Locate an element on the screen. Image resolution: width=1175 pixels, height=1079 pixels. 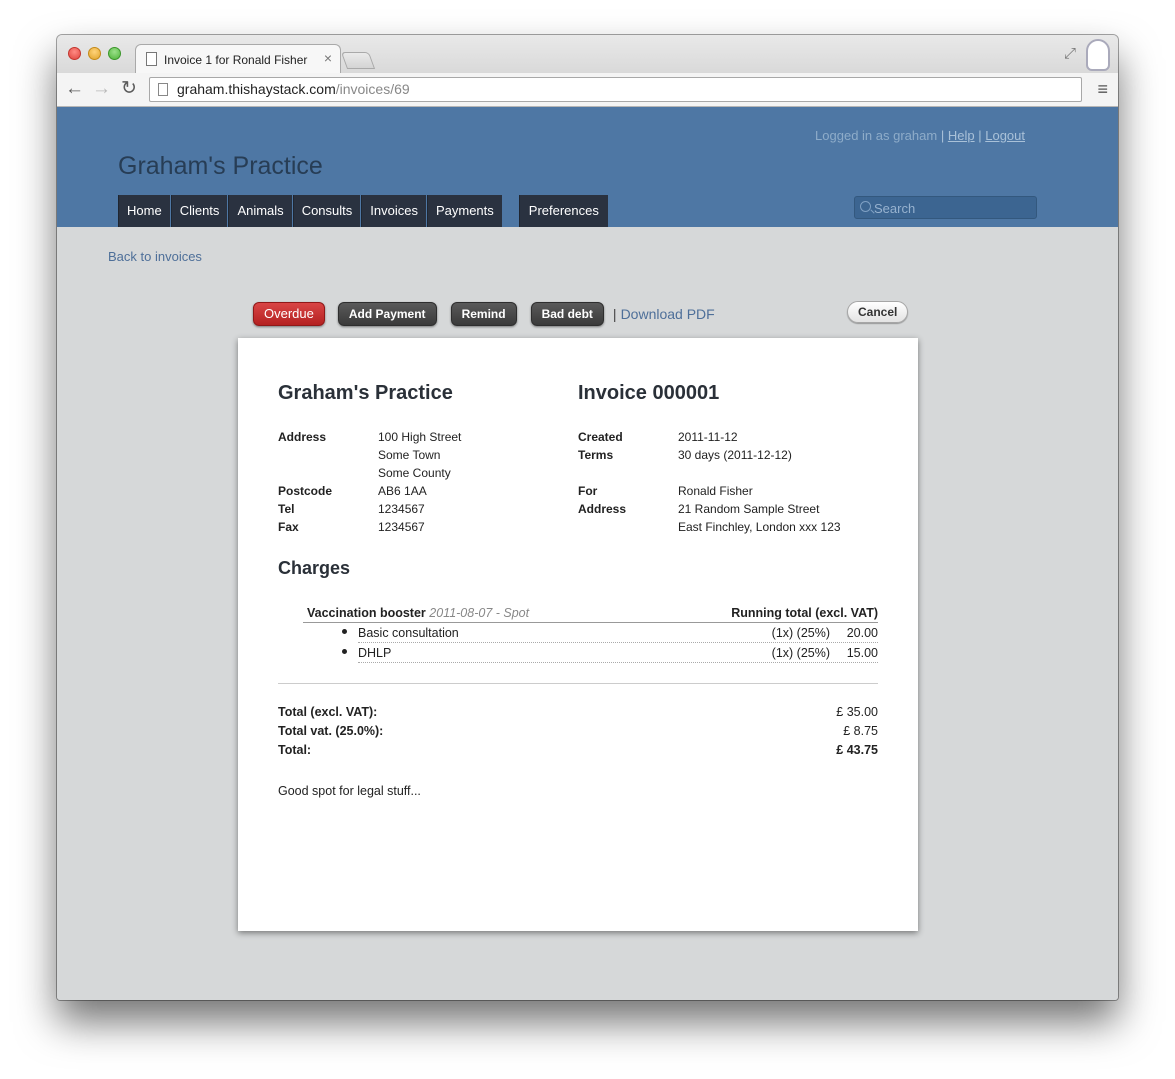
fullscreen-icon: ⤢ is located at coordinates (1070, 53).